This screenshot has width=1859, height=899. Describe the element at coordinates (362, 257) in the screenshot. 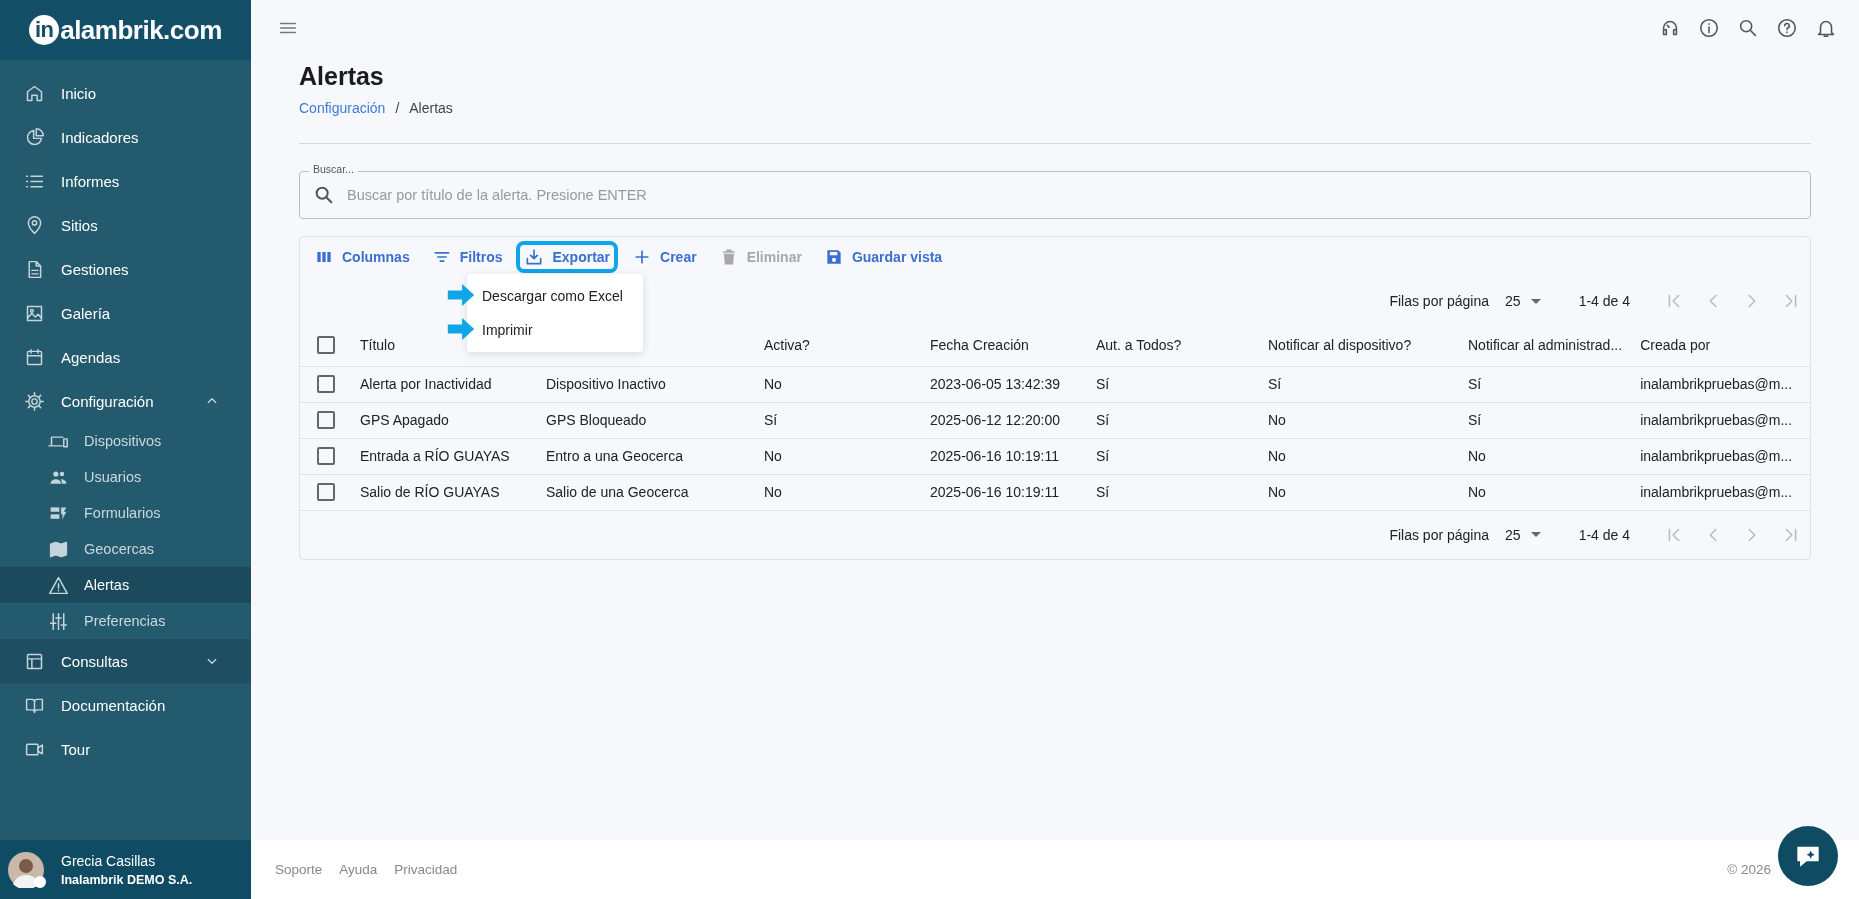

I see `toolbar-button: Columnas` at that location.